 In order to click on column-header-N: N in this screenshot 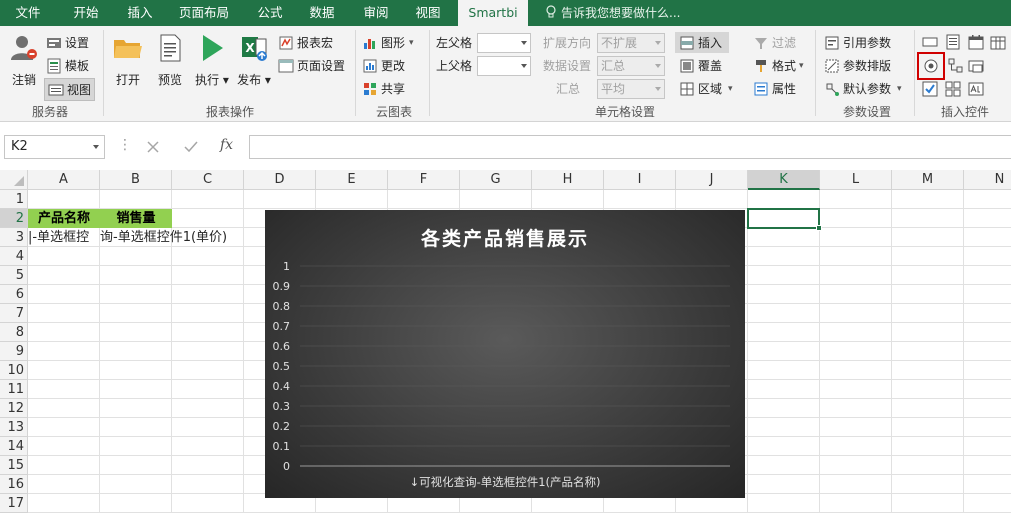, I will do `click(987, 180)`.